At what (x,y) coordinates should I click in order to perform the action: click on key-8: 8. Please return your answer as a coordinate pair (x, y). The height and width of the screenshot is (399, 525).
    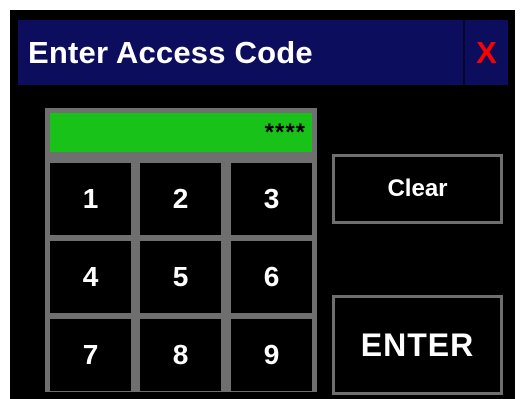
    Looking at the image, I should click on (180, 355).